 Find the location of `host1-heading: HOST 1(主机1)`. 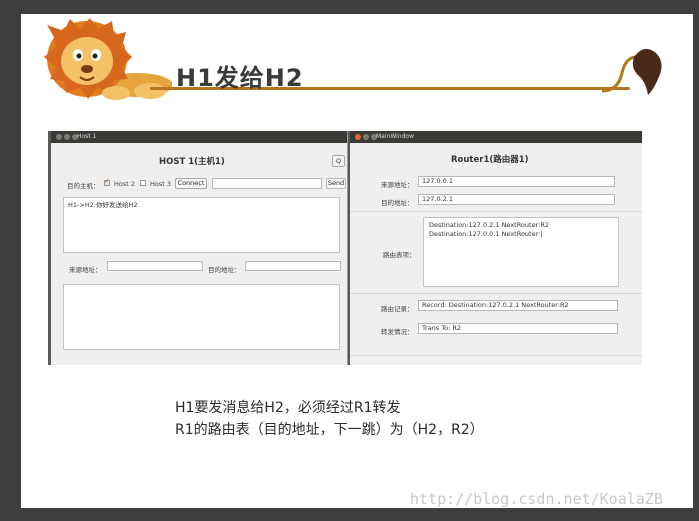

host1-heading: HOST 1(主机1) is located at coordinates (192, 162).